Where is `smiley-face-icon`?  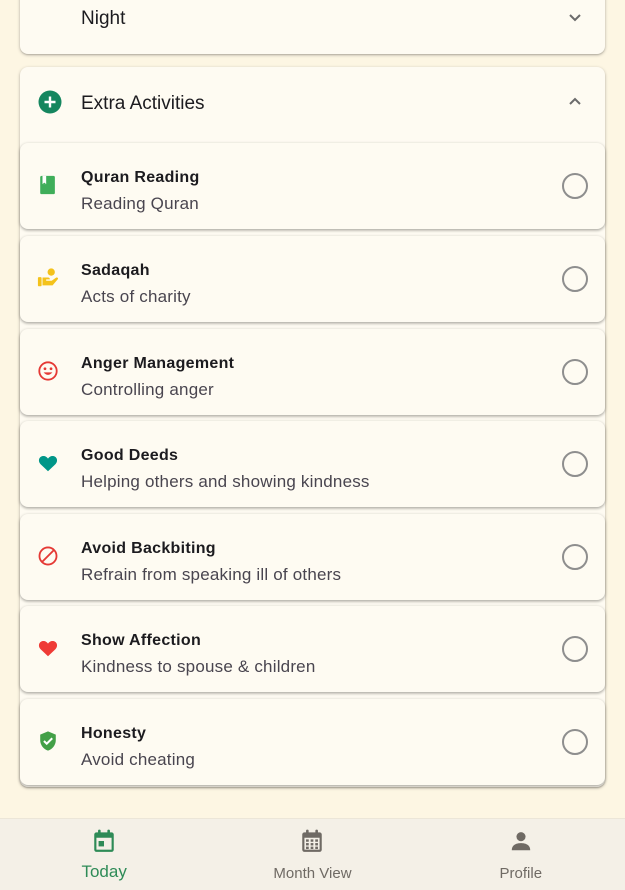 smiley-face-icon is located at coordinates (48, 371).